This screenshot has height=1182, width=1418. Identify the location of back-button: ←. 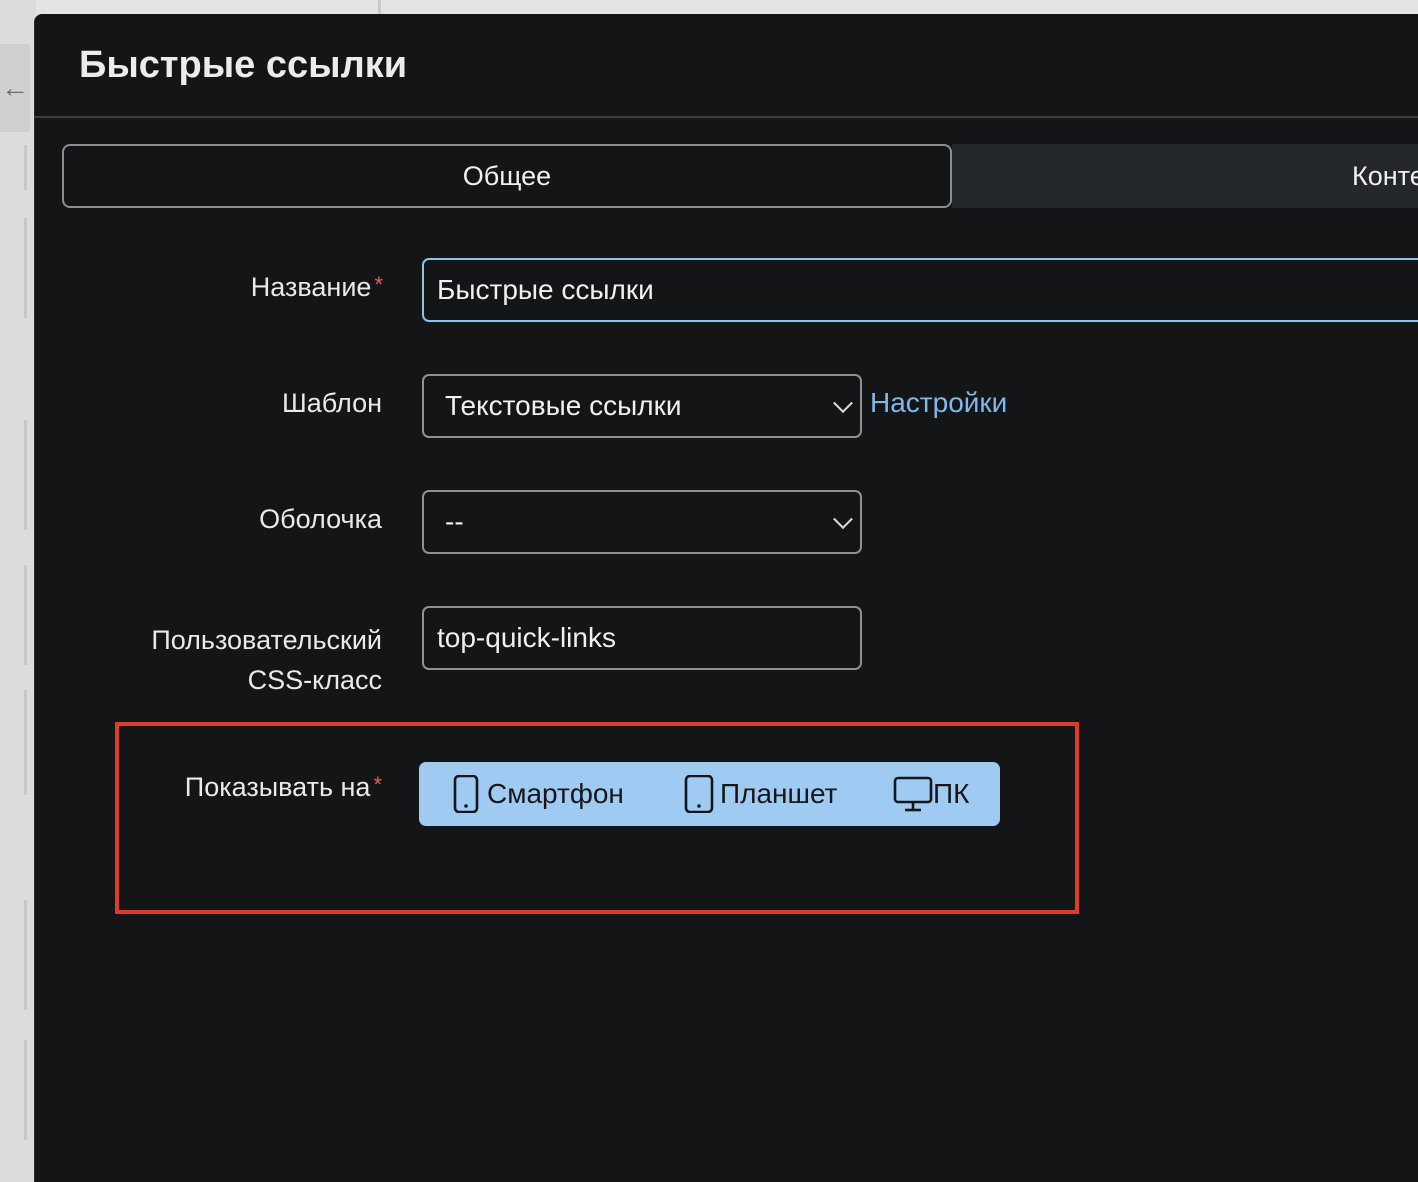
(15, 88).